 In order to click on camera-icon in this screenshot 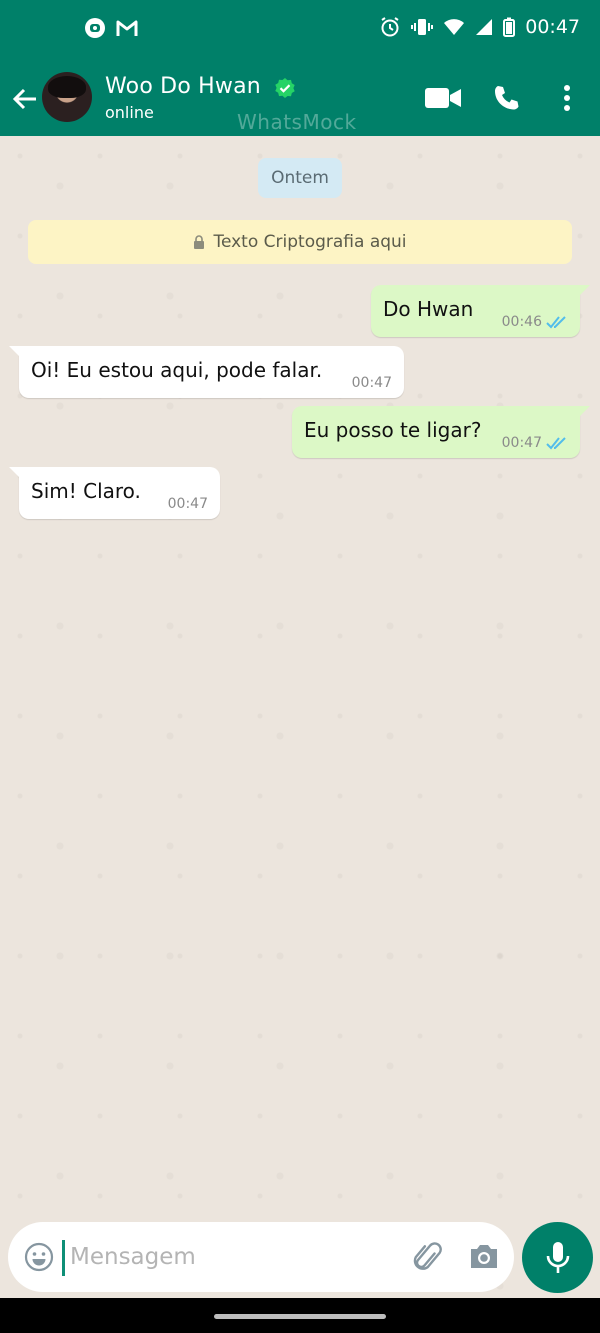, I will do `click(484, 1256)`.